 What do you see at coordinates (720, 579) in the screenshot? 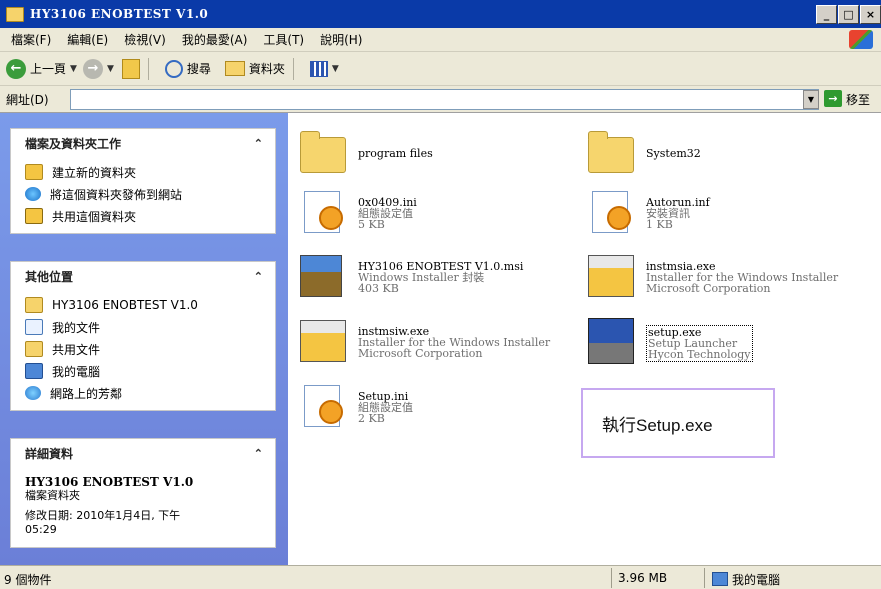
I see `computer-icon` at bounding box center [720, 579].